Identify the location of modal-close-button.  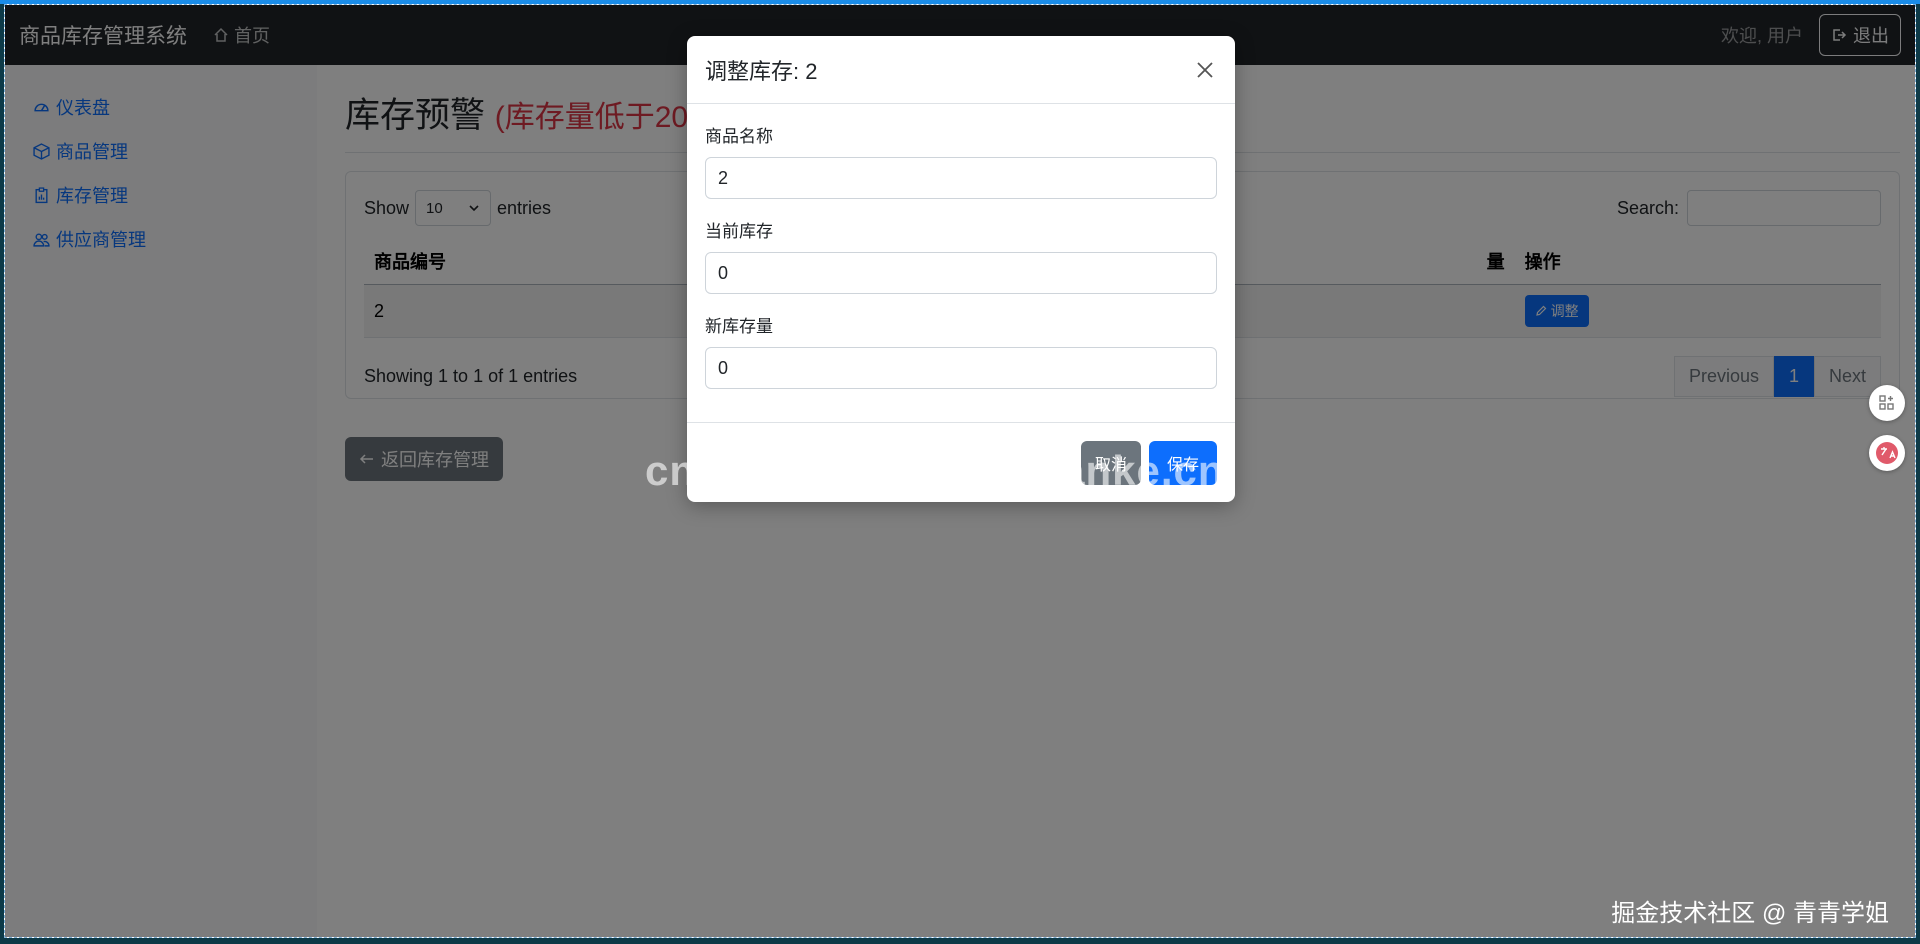
(1205, 70).